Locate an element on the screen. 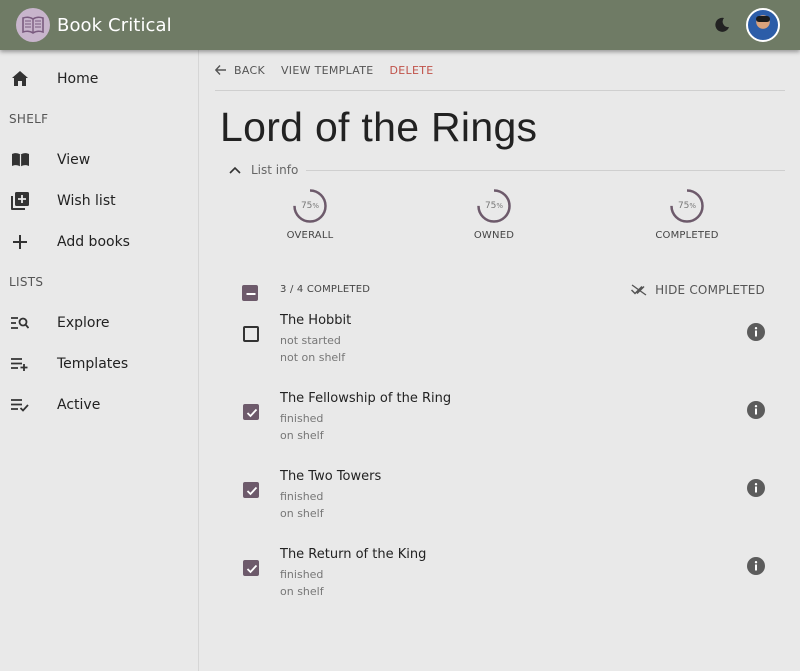  book-shelf-status: not on shelf is located at coordinates (313, 357).